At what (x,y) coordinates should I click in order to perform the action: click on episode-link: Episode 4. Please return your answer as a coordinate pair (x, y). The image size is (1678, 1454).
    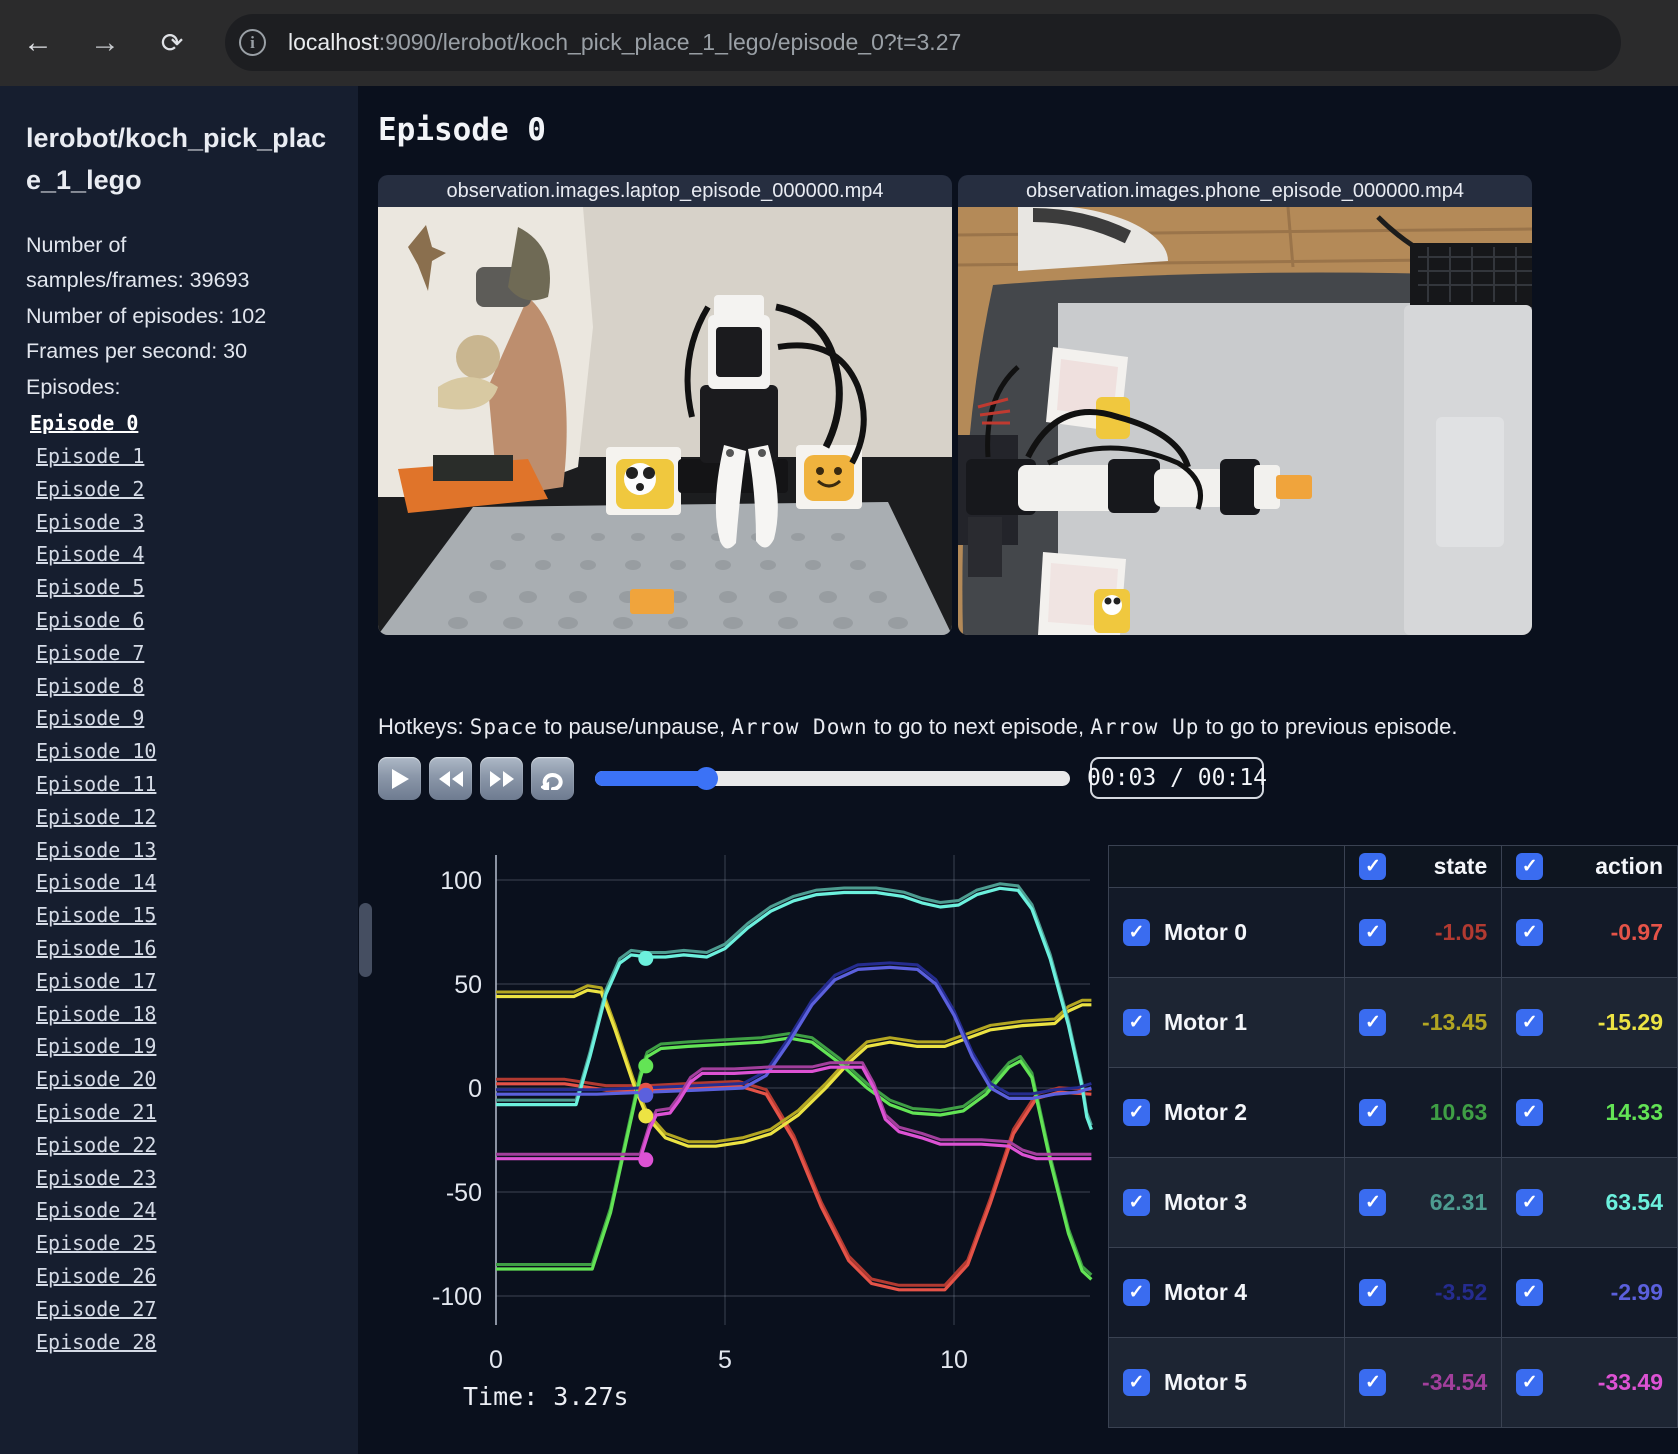
    Looking at the image, I should click on (194, 554).